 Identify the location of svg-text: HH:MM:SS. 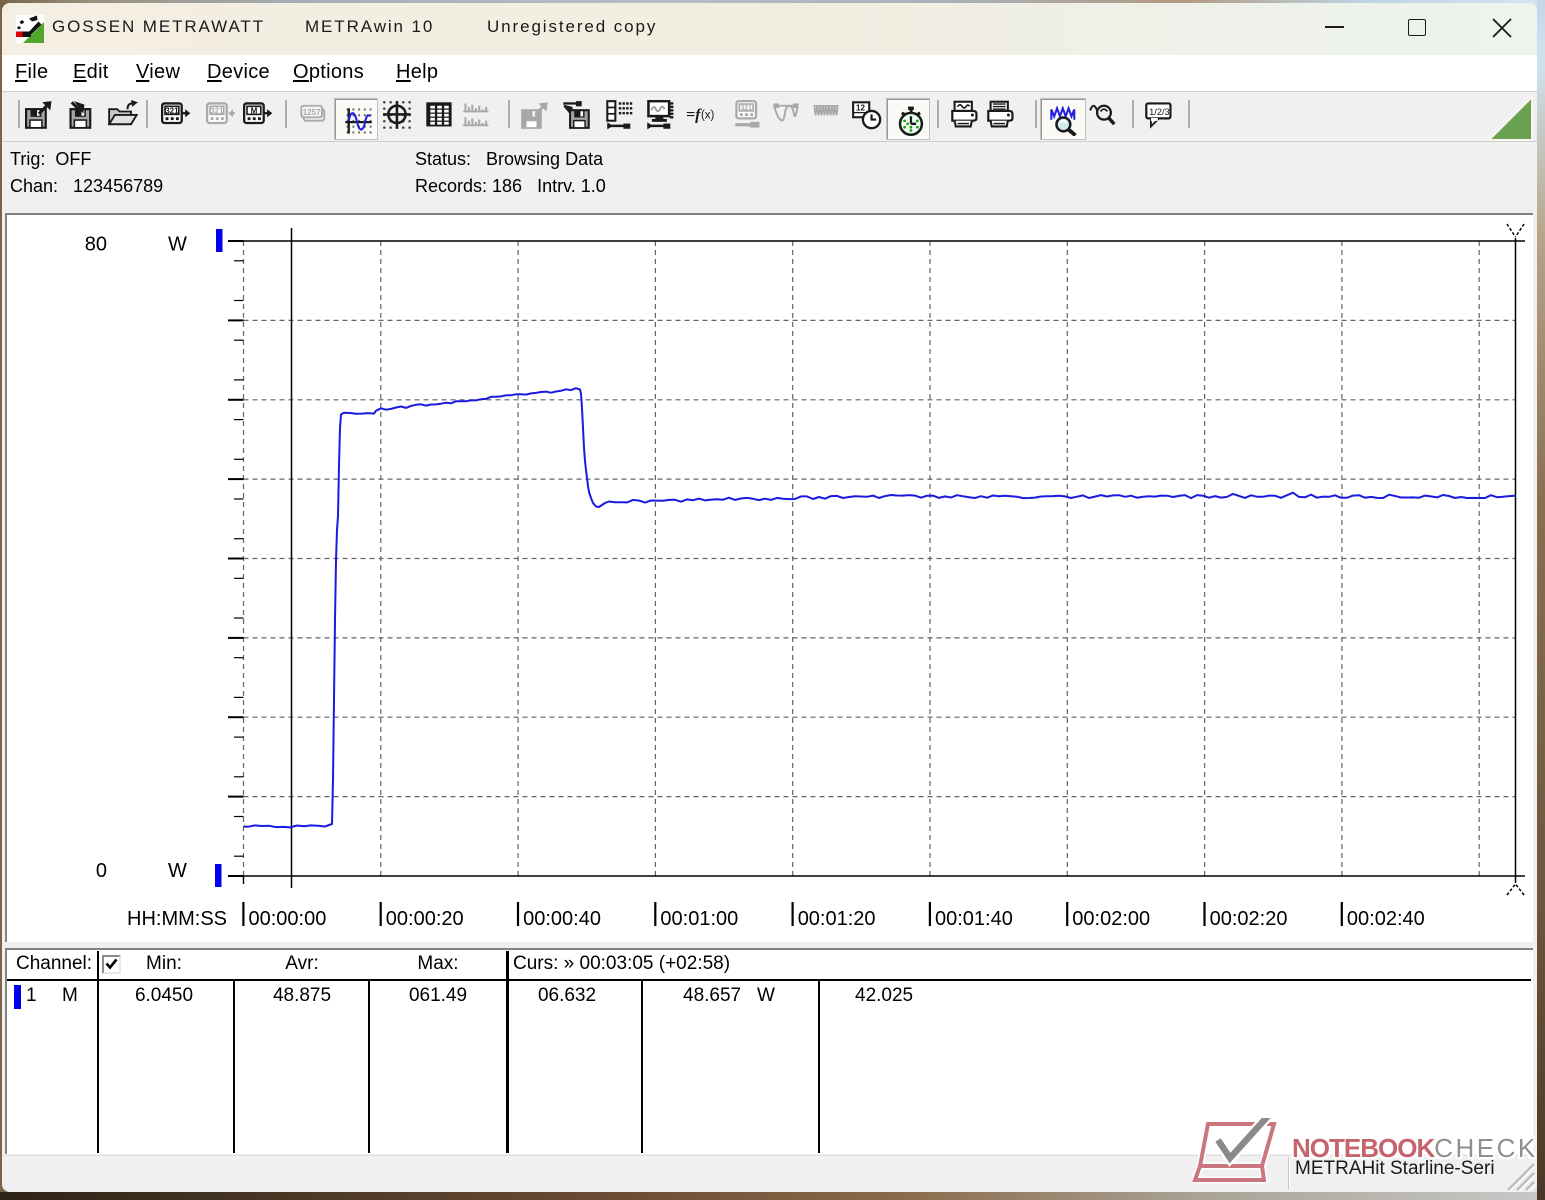
(177, 919).